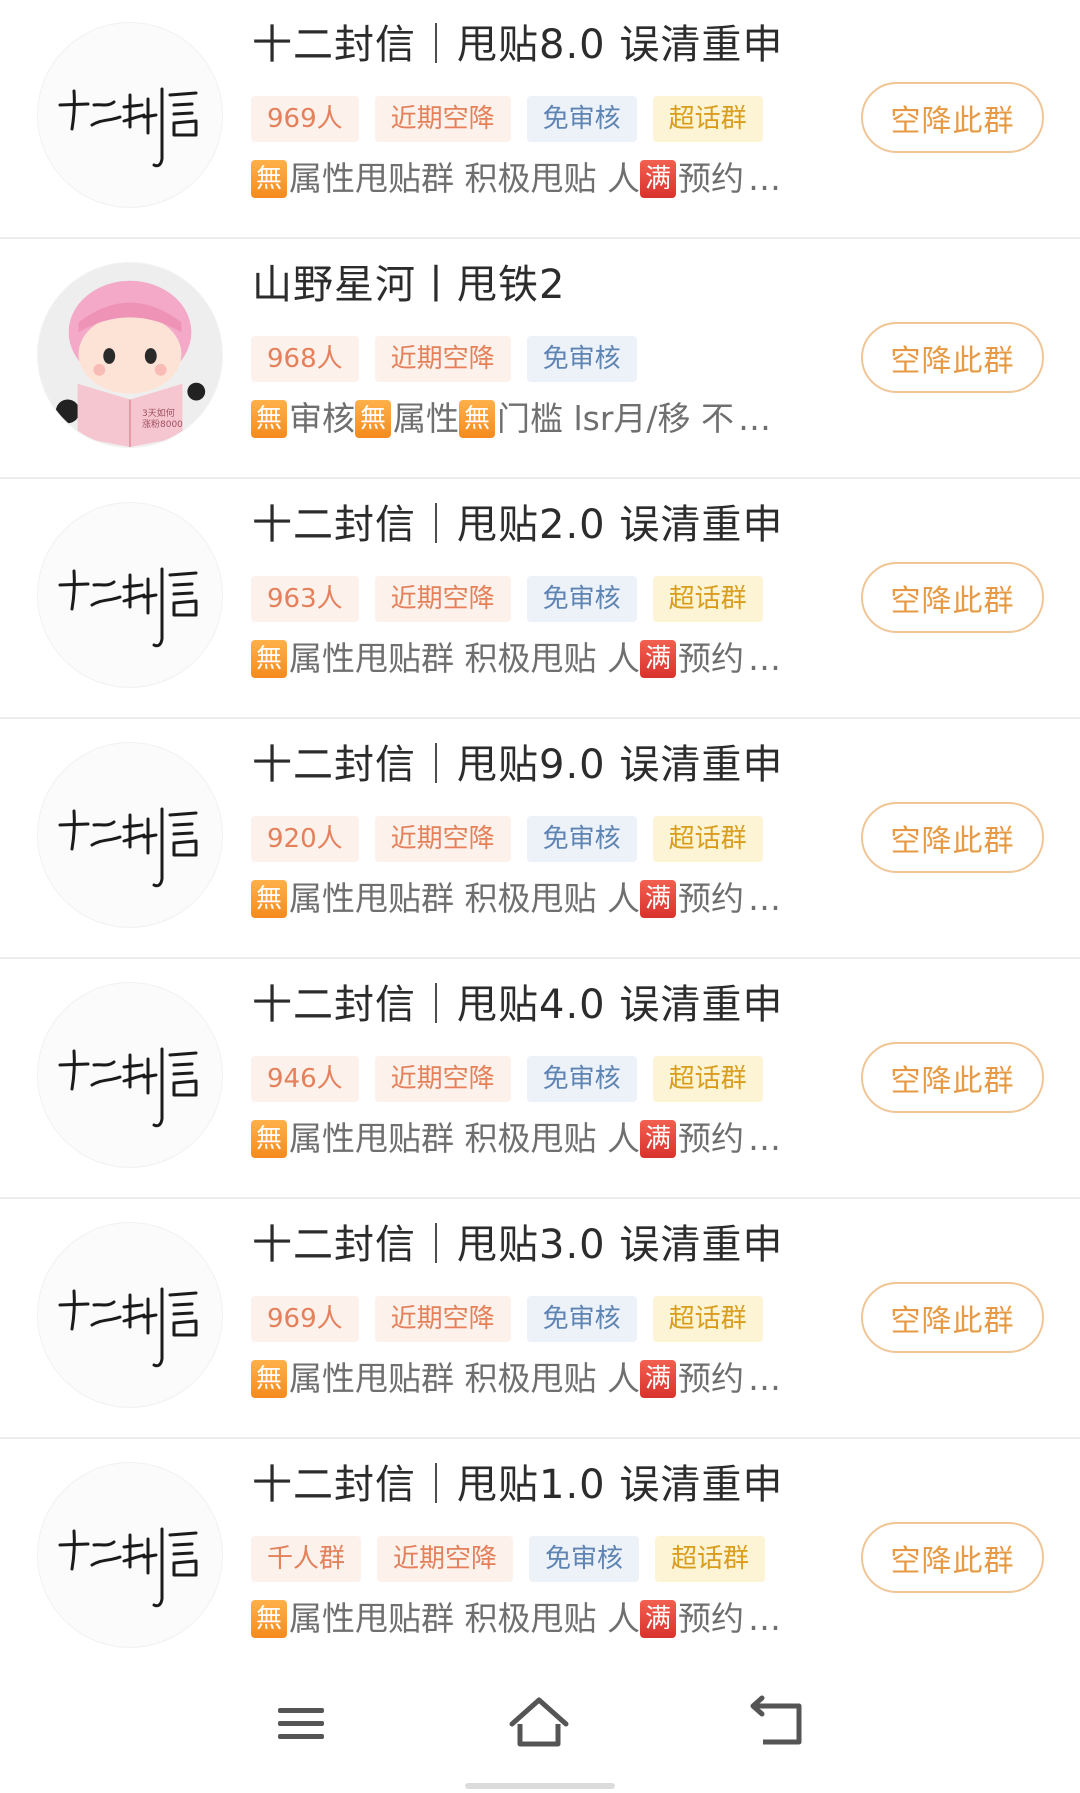  Describe the element at coordinates (305, 1079) in the screenshot. I see `tag-size: 946人` at that location.